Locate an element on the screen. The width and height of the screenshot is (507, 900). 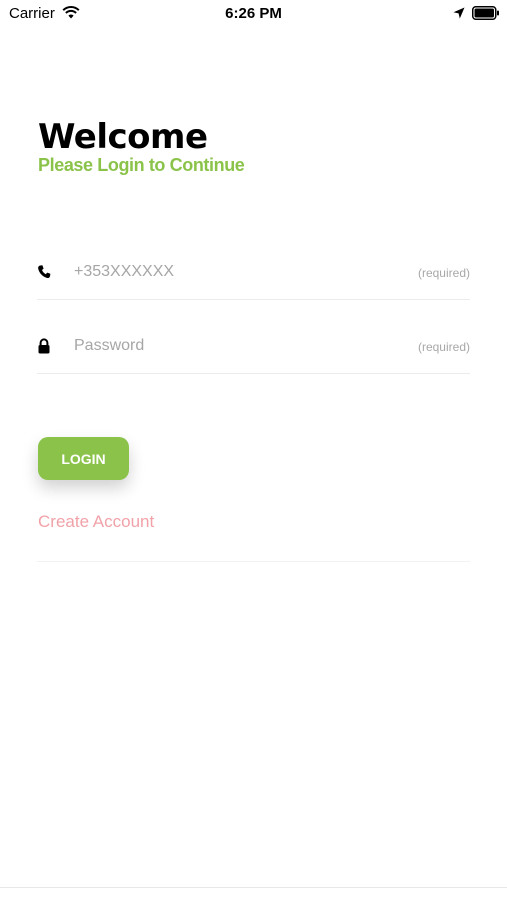
status-time: 6:26 PM is located at coordinates (253, 13).